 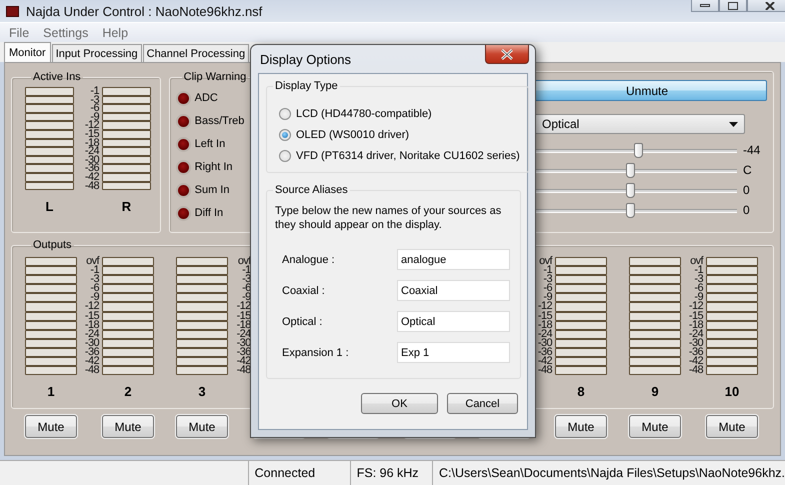 What do you see at coordinates (306, 86) in the screenshot?
I see `group-title: Display Type` at bounding box center [306, 86].